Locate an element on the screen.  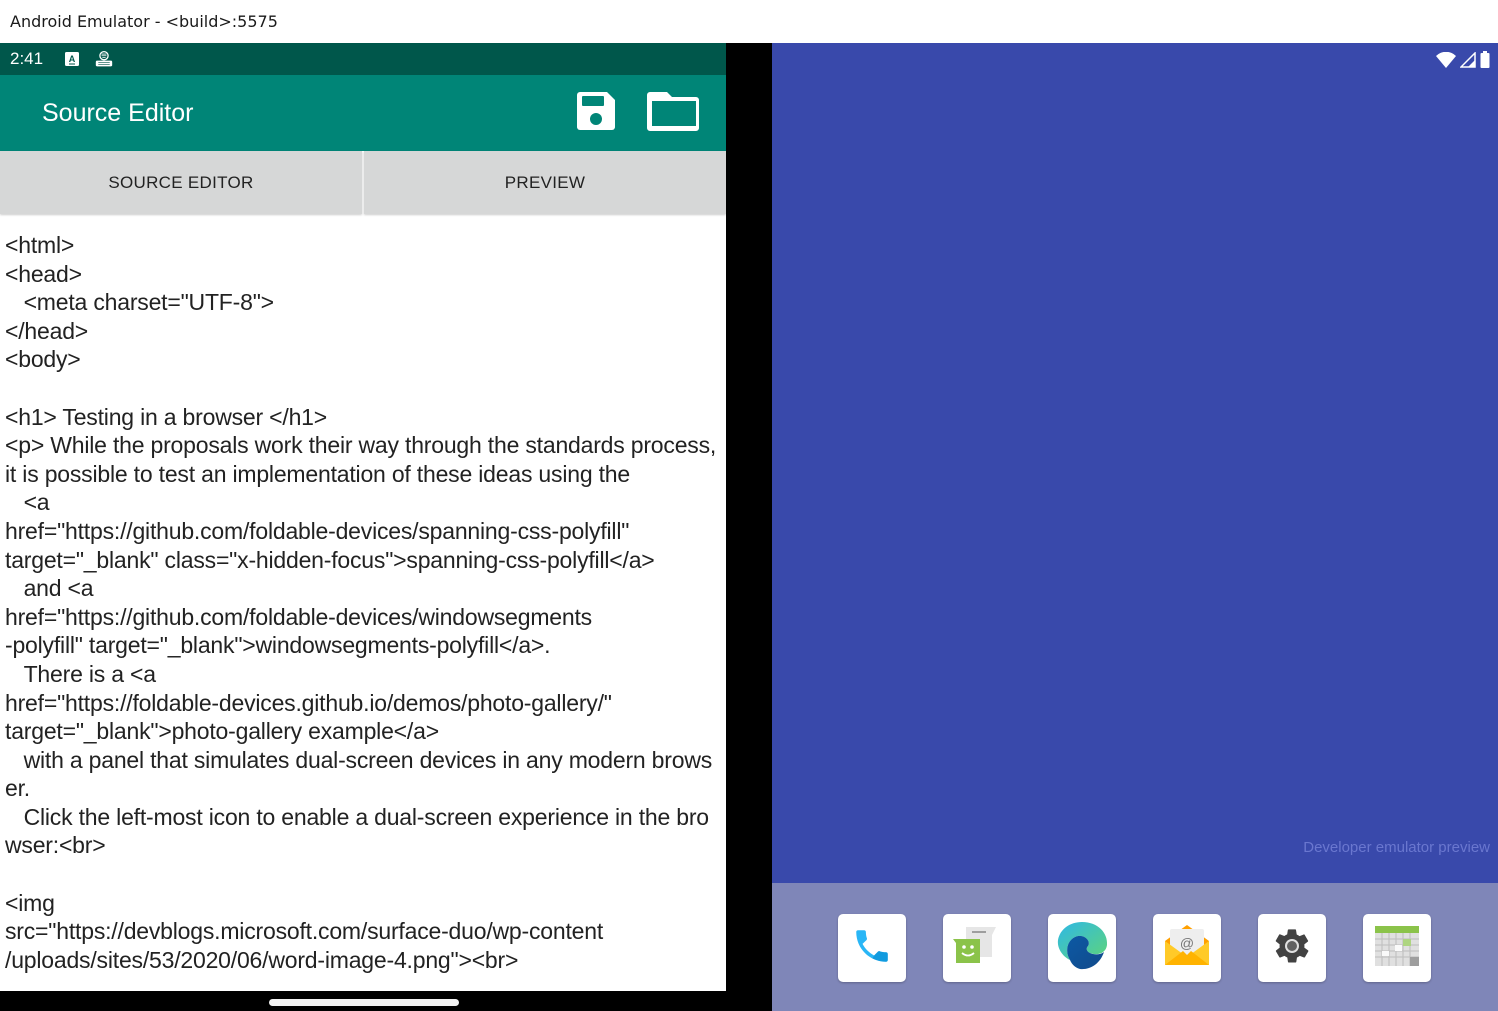
cell-signal-icon is located at coordinates (1467, 61).